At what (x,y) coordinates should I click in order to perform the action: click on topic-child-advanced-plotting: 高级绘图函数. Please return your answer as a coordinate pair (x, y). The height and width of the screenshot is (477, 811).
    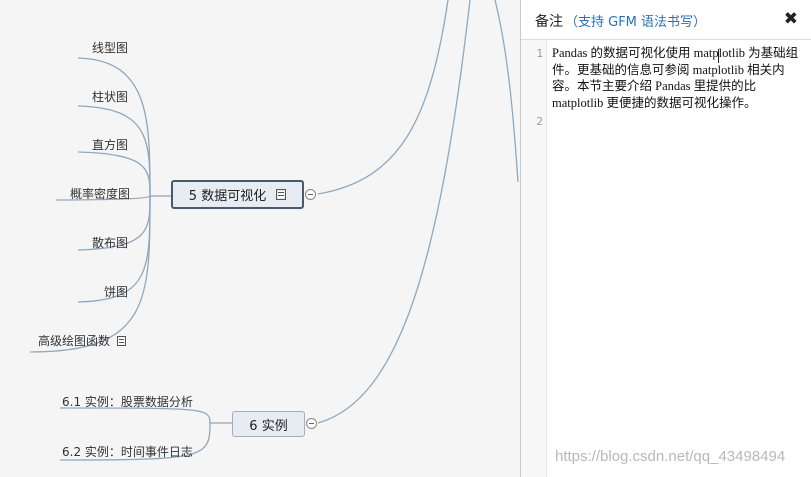
    Looking at the image, I should click on (82, 340).